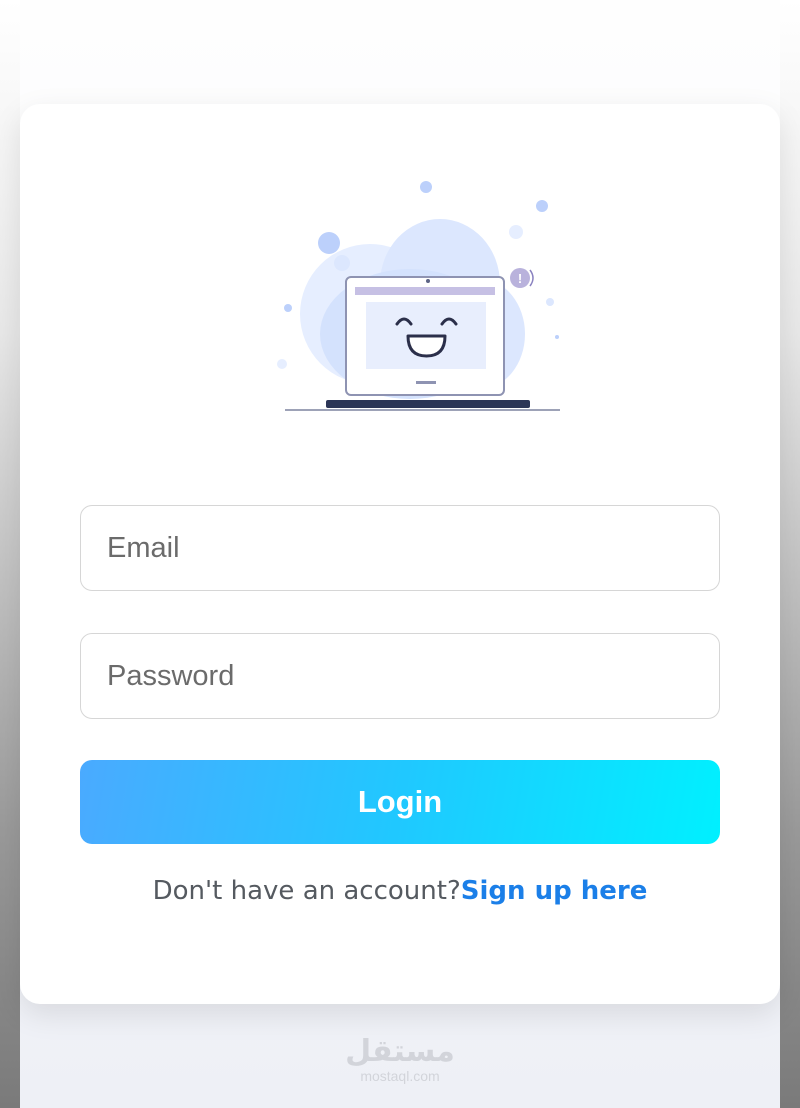 This screenshot has height=1108, width=800. What do you see at coordinates (790, 554) in the screenshot?
I see `window-edge-right` at bounding box center [790, 554].